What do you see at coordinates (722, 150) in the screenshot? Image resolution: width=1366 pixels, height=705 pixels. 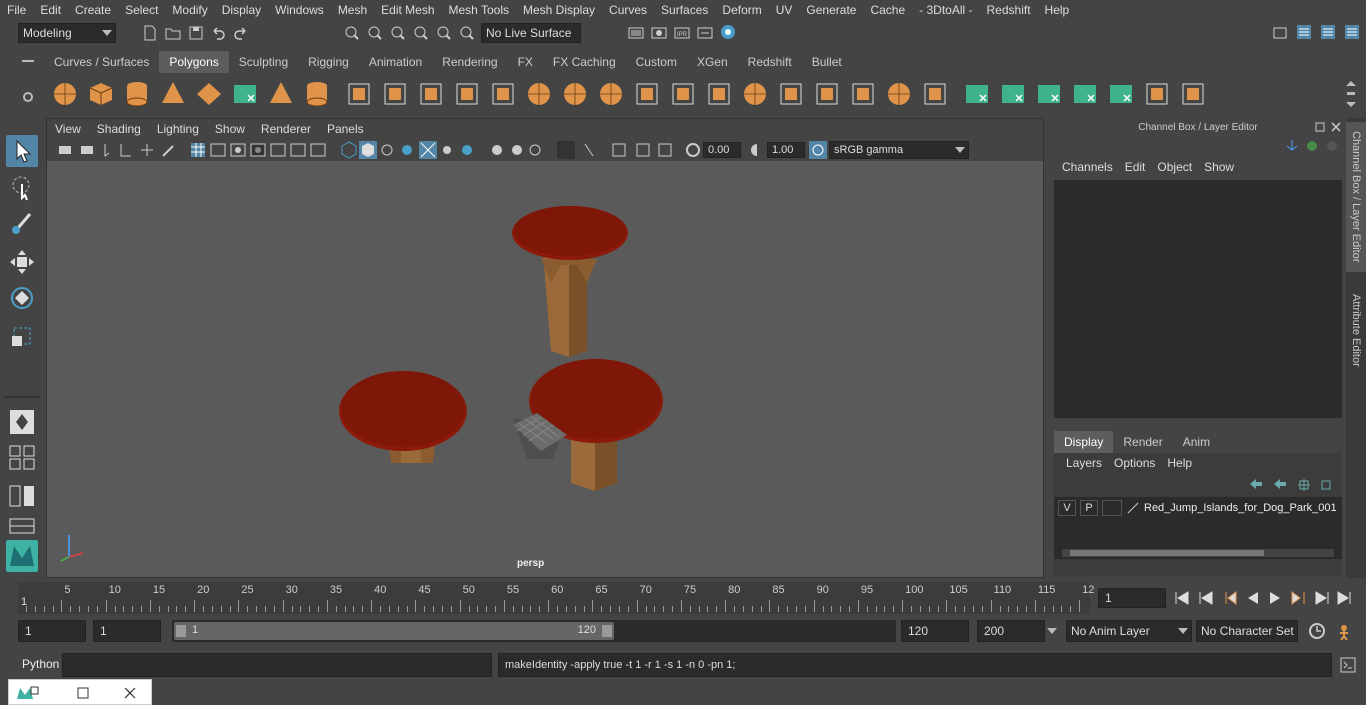 I see `exposure-field: 0.00` at bounding box center [722, 150].